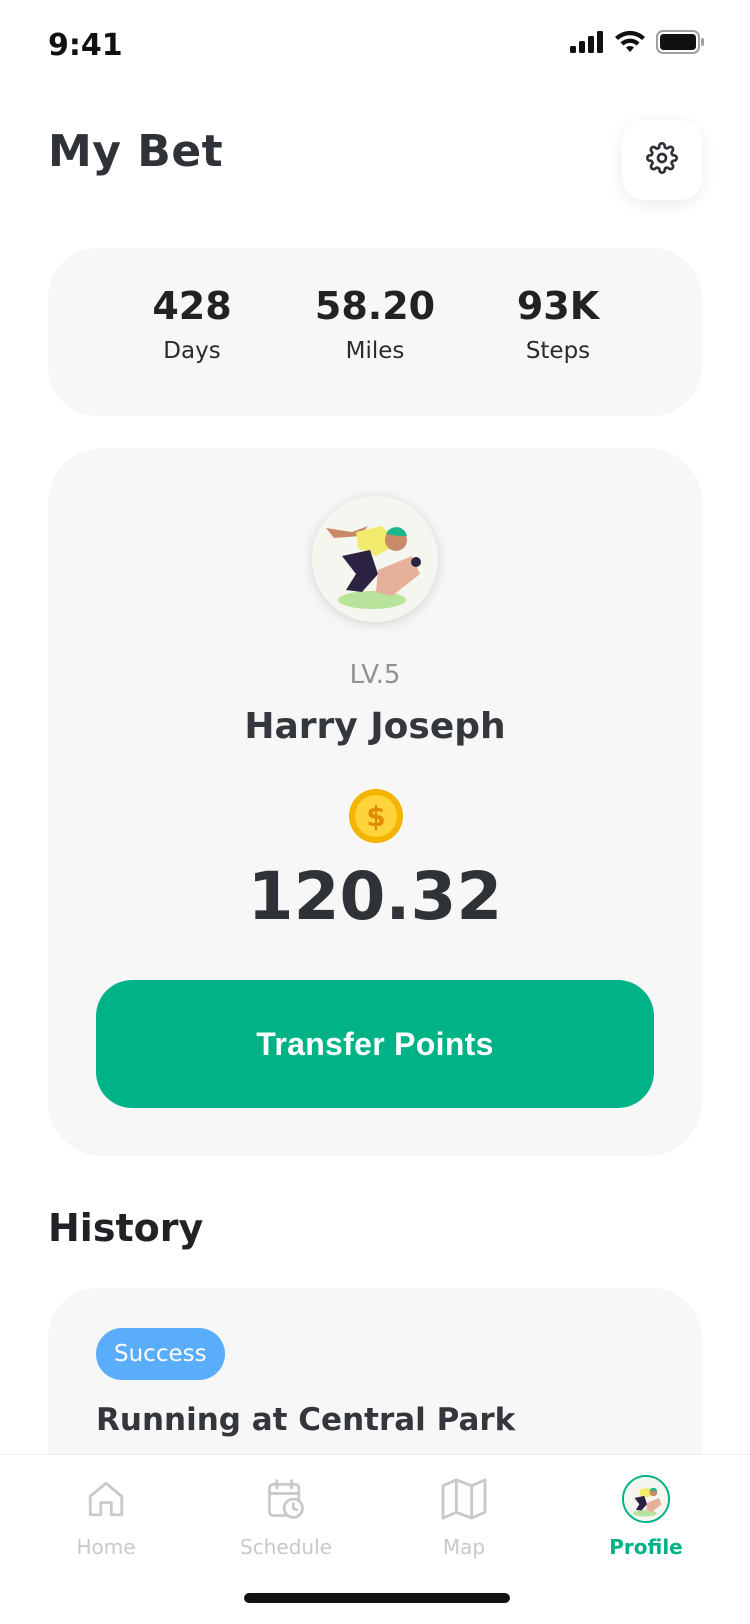 This screenshot has height=1624, width=750. I want to click on nav-avatar-wrap, so click(646, 1499).